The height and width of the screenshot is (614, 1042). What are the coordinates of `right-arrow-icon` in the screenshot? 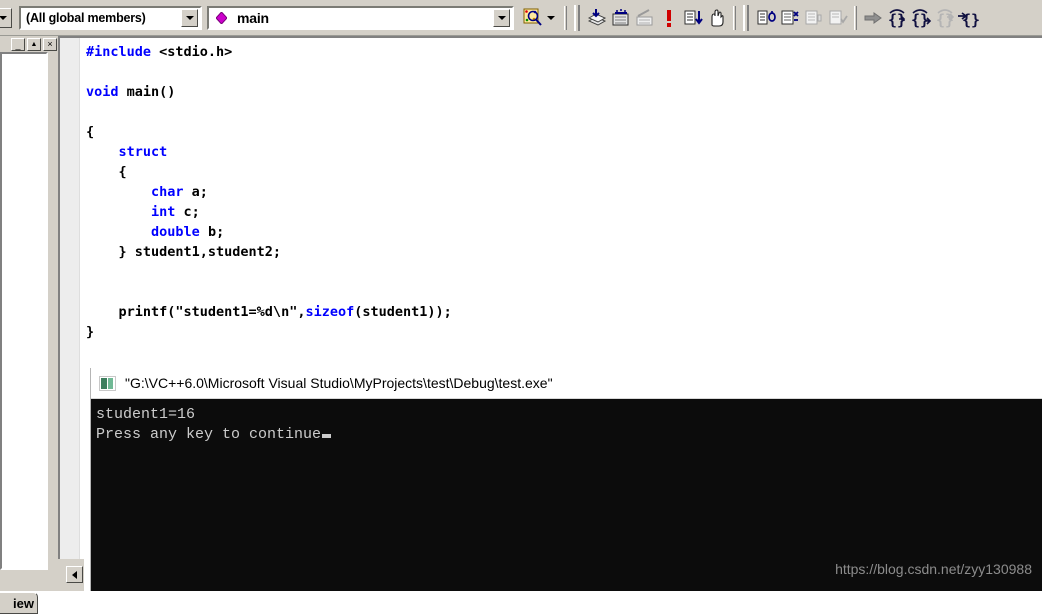 It's located at (873, 18).